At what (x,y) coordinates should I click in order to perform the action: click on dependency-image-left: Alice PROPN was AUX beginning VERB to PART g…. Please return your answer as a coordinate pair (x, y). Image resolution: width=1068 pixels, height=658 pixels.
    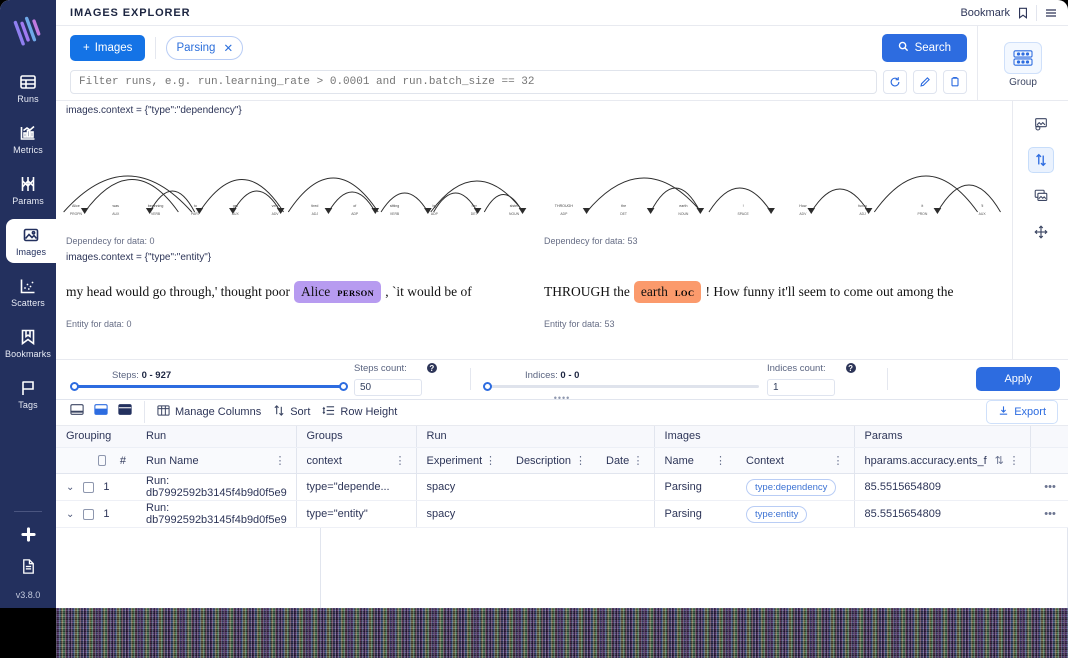
    Looking at the image, I should click on (295, 182).